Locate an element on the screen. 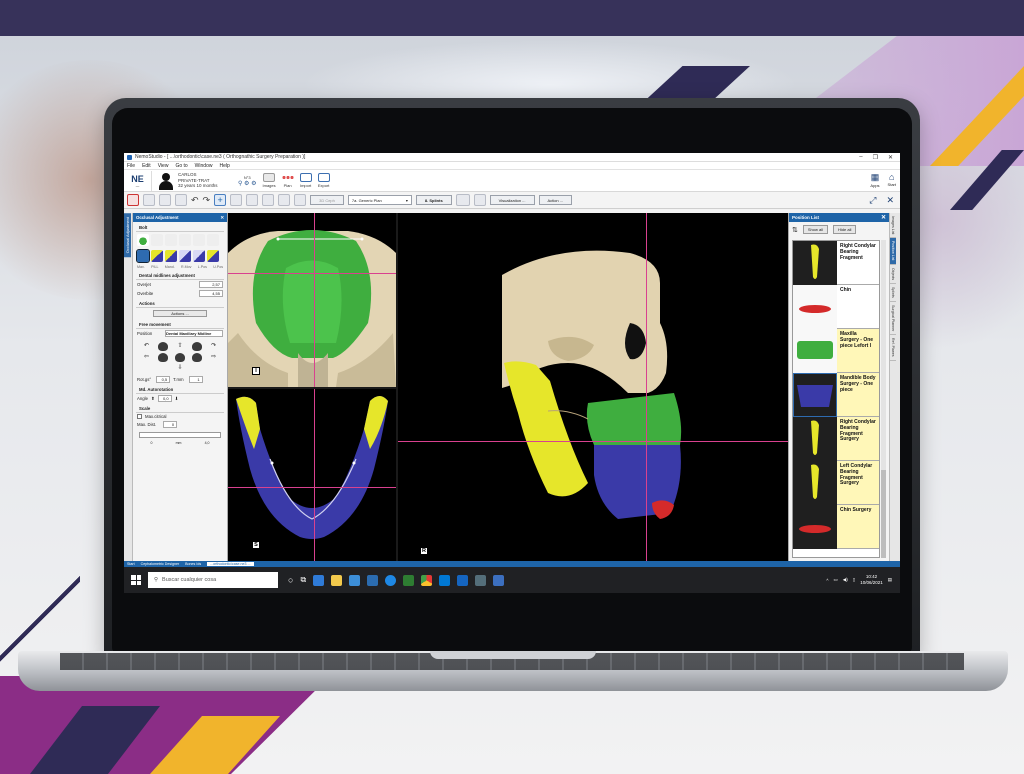  tab-objects: Objects is located at coordinates (893, 274).